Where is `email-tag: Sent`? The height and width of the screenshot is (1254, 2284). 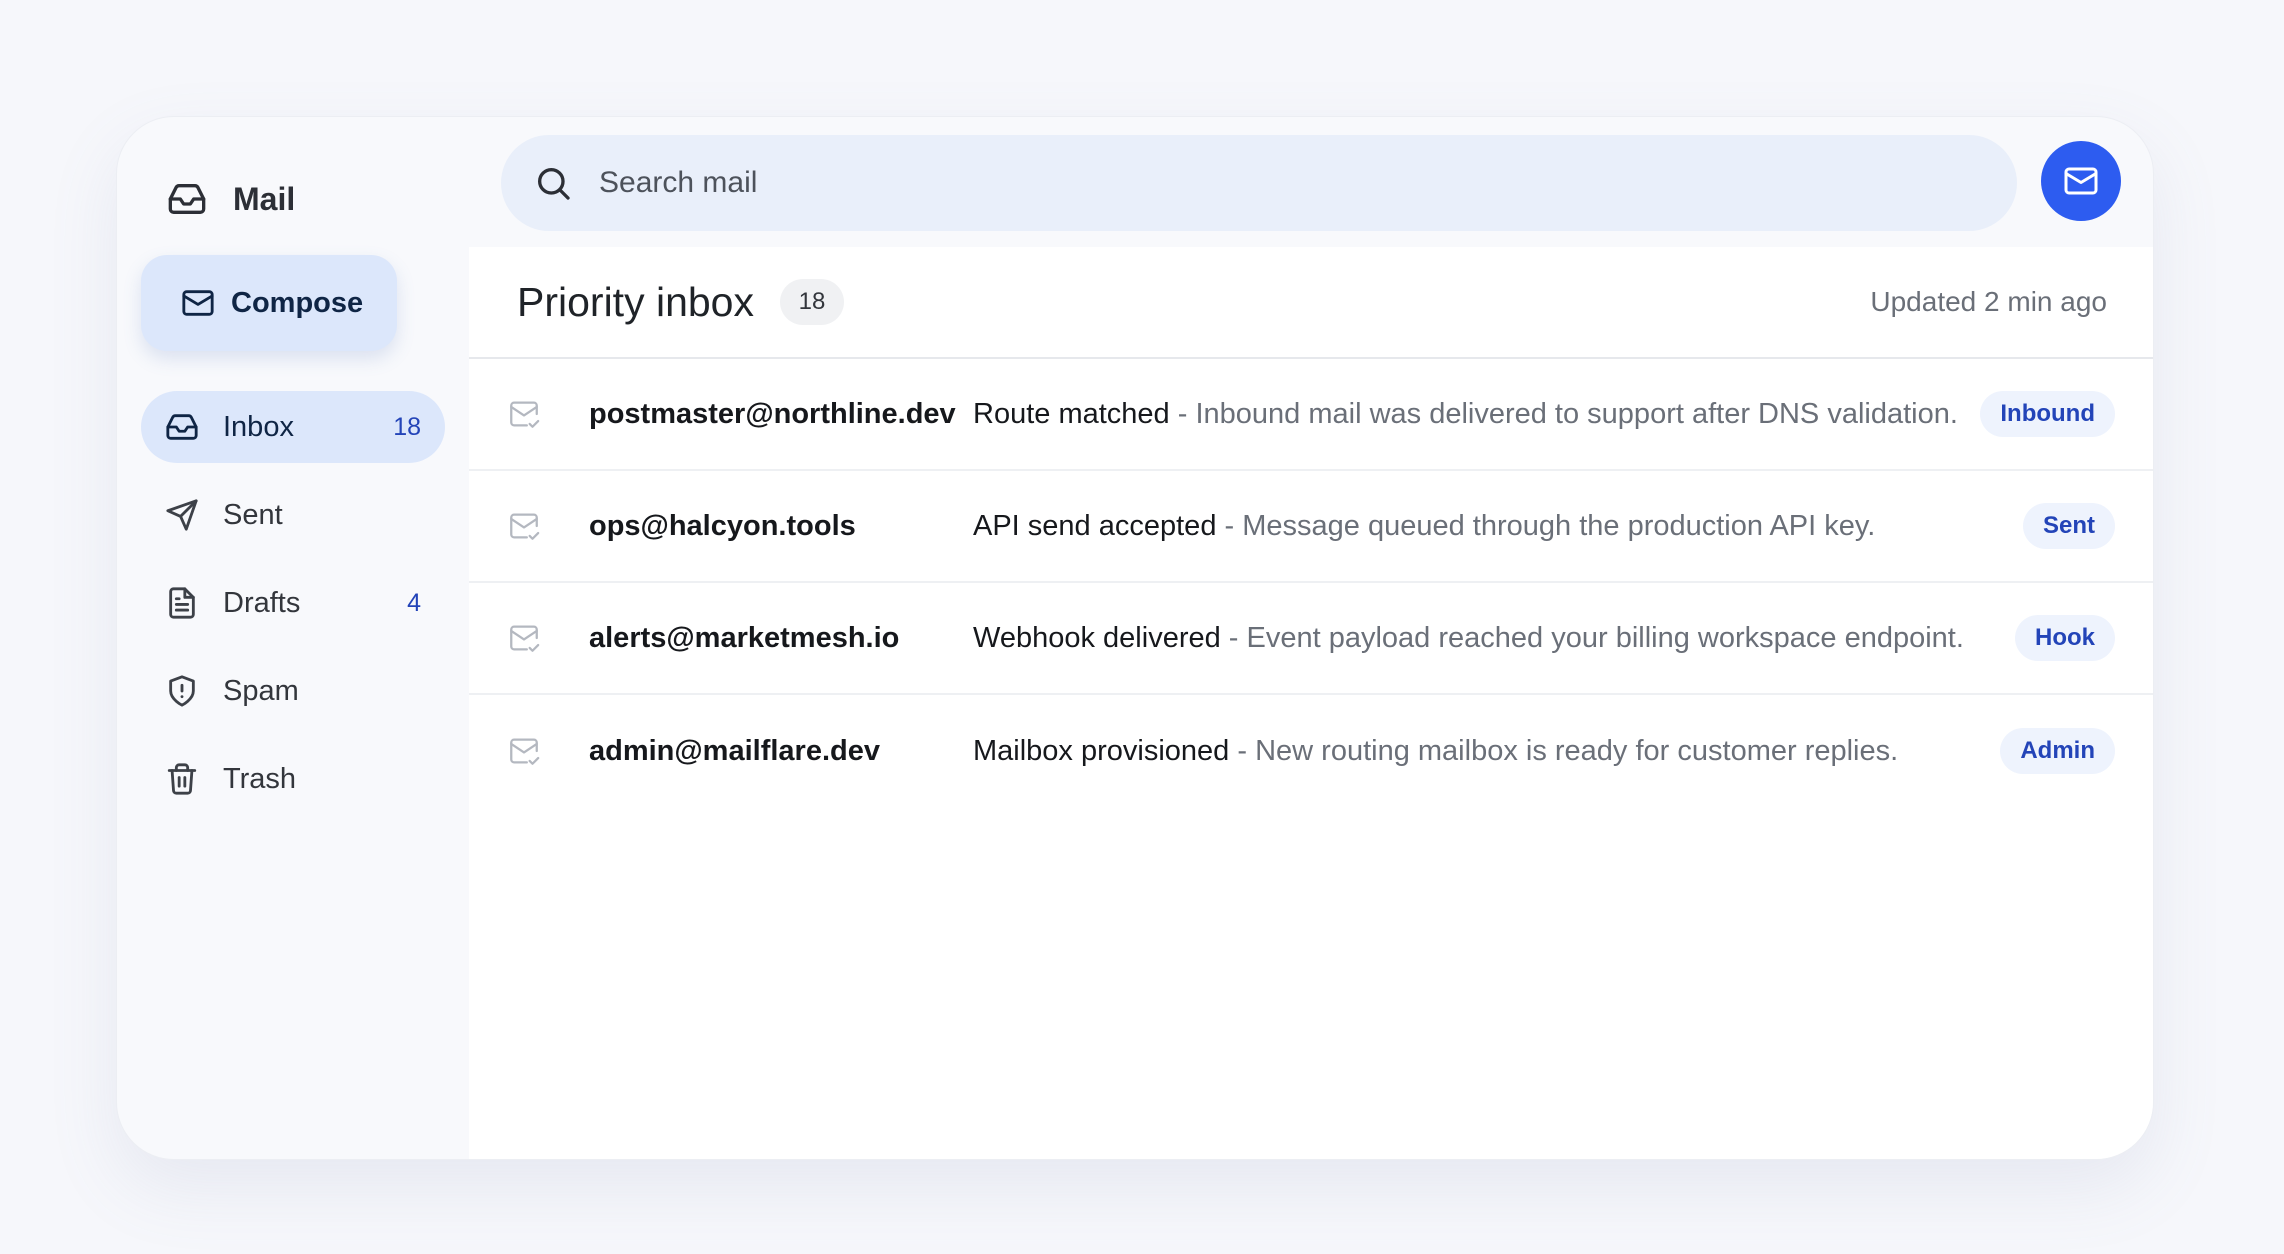
email-tag: Sent is located at coordinates (2068, 526).